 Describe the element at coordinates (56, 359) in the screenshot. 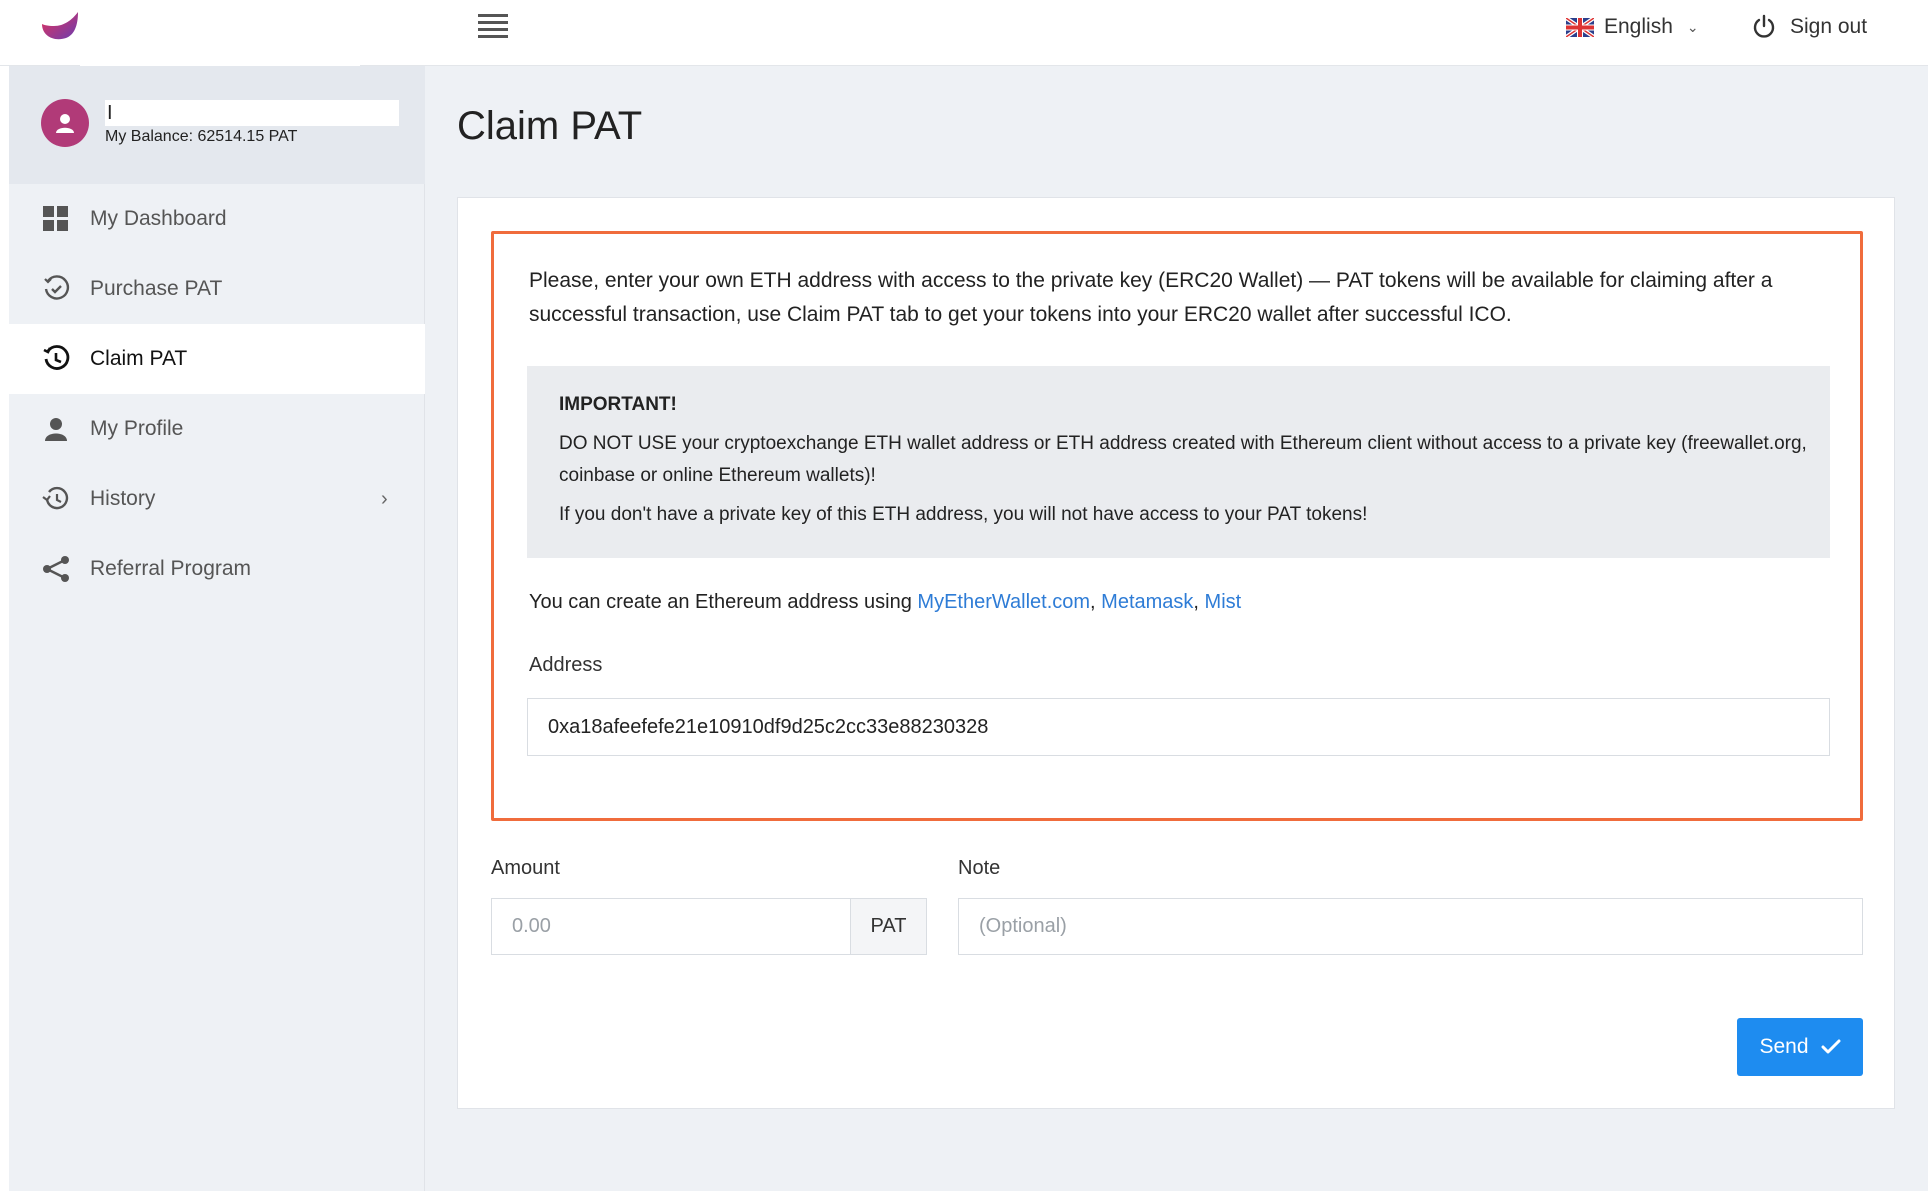

I see `claim-history-icon` at that location.